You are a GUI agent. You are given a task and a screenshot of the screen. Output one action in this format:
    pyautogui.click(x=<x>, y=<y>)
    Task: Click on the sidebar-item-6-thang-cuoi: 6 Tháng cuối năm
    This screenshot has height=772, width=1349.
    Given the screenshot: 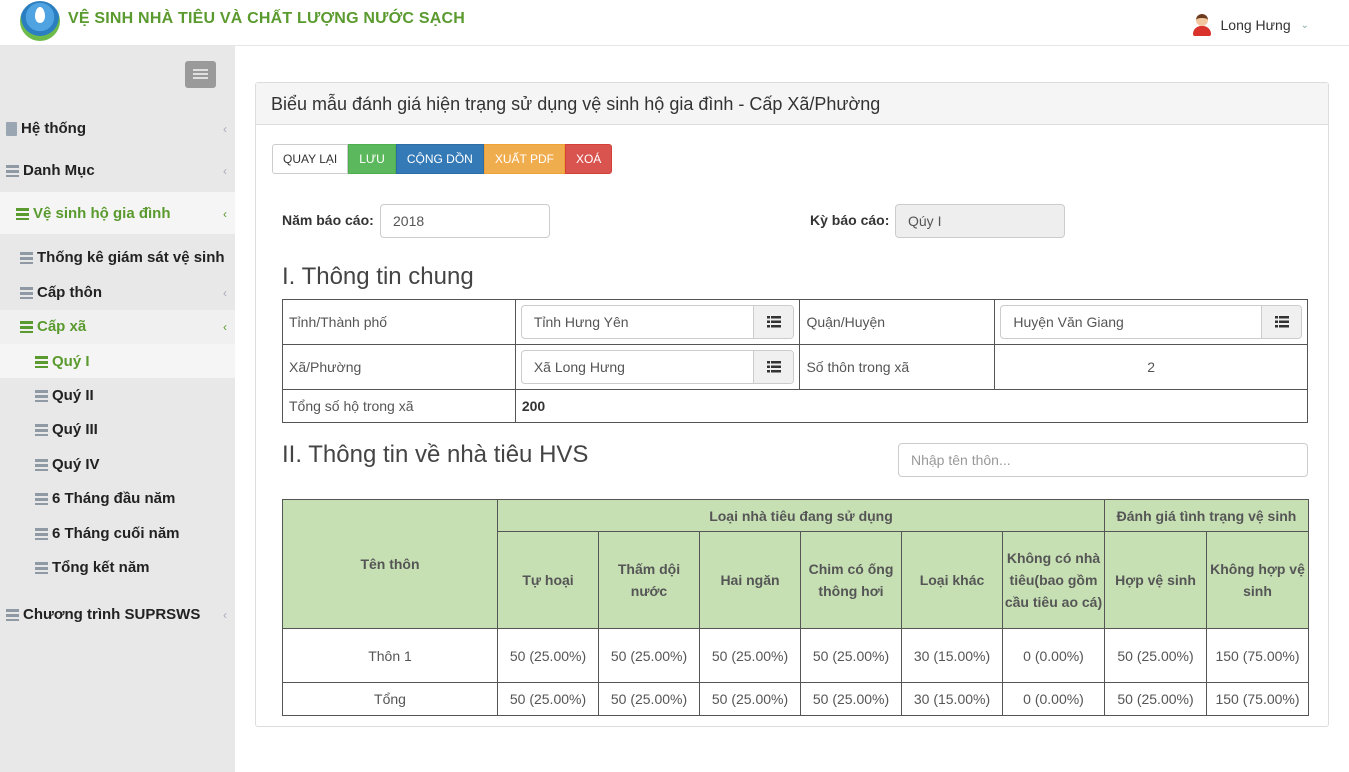 What is the action you would take?
    pyautogui.click(x=152, y=533)
    